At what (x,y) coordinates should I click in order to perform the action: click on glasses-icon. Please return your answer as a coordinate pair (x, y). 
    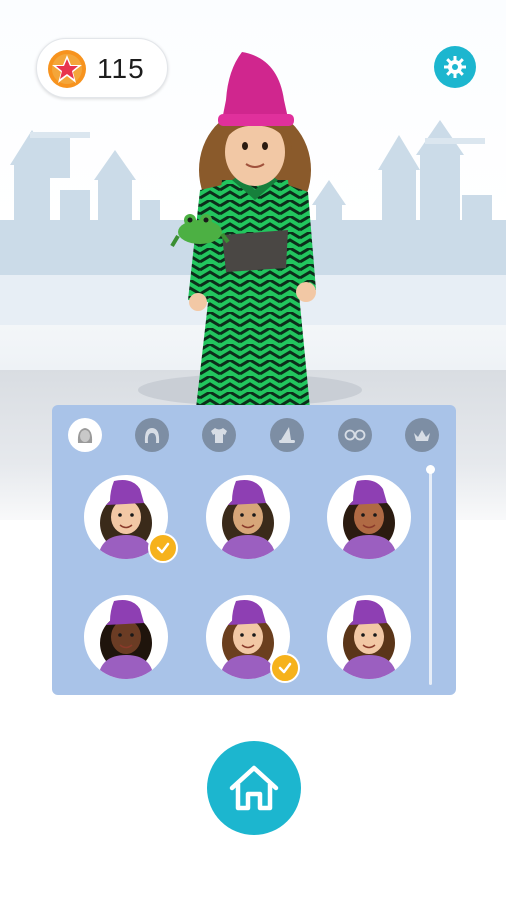
    Looking at the image, I should click on (355, 435).